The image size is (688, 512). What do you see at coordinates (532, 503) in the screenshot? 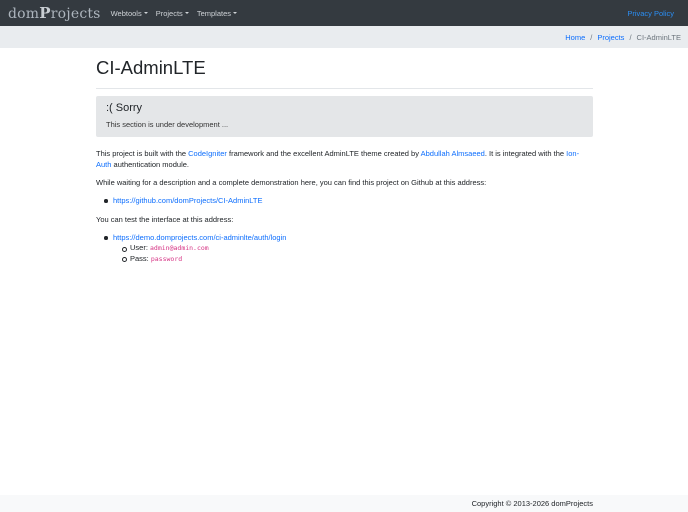
I see `copyright-text: Copyright © 2013-2026 domProjects` at bounding box center [532, 503].